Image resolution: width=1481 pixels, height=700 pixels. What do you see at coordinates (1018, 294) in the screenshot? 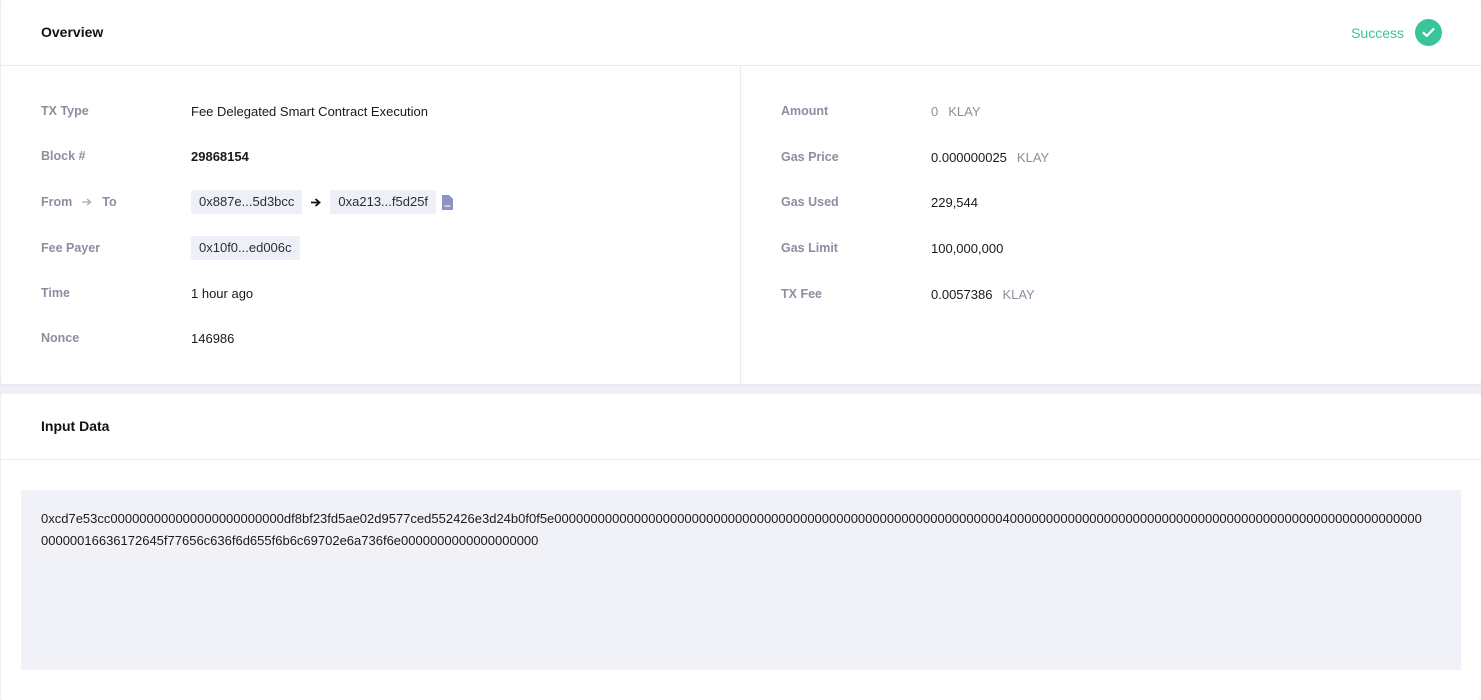
I see `tx-fee-unit: KLAY` at bounding box center [1018, 294].